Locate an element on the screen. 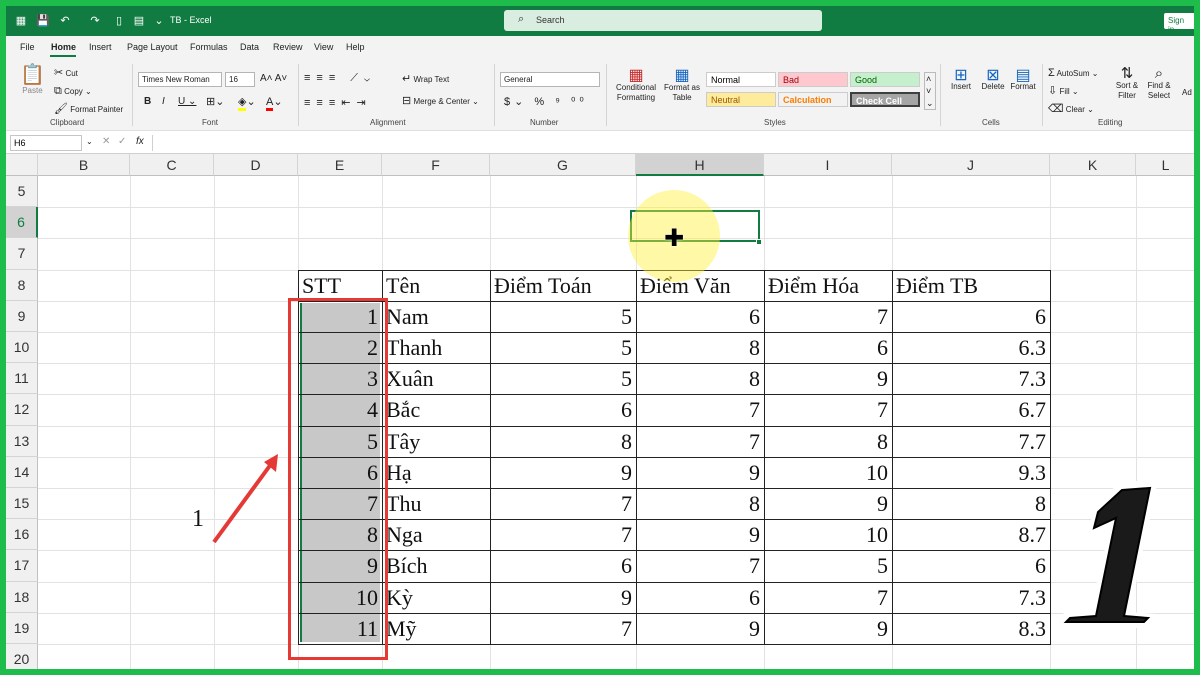  tab-page-layout: Page Layout is located at coordinates (152, 47).